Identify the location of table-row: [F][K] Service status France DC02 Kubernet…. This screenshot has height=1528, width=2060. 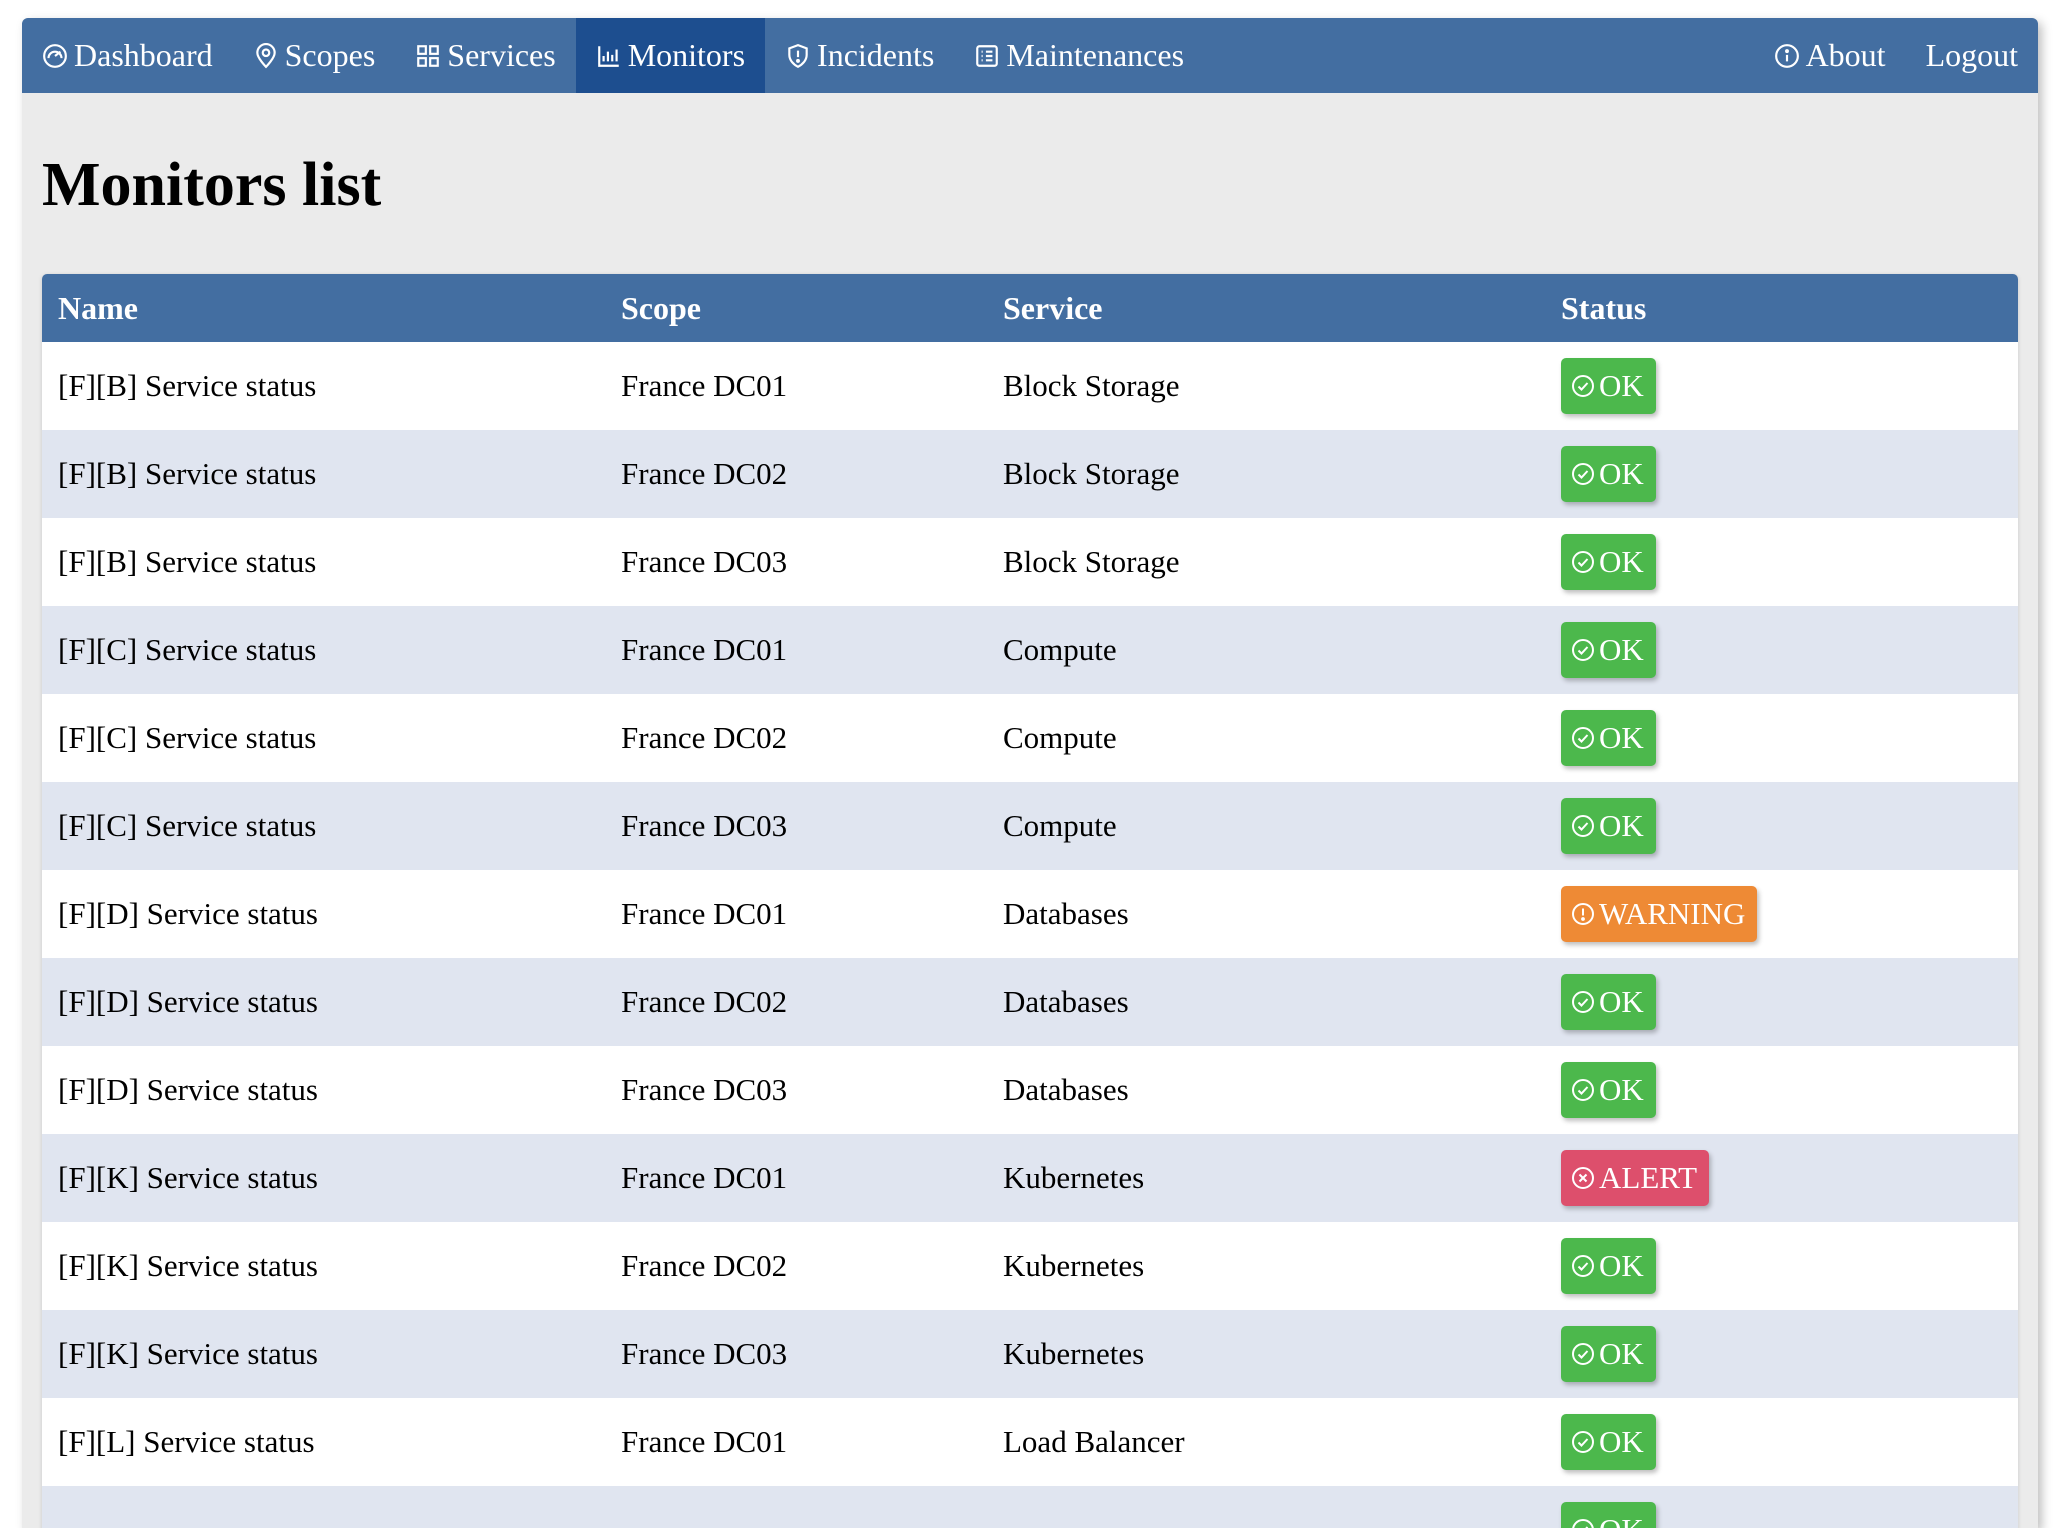
(1030, 1266).